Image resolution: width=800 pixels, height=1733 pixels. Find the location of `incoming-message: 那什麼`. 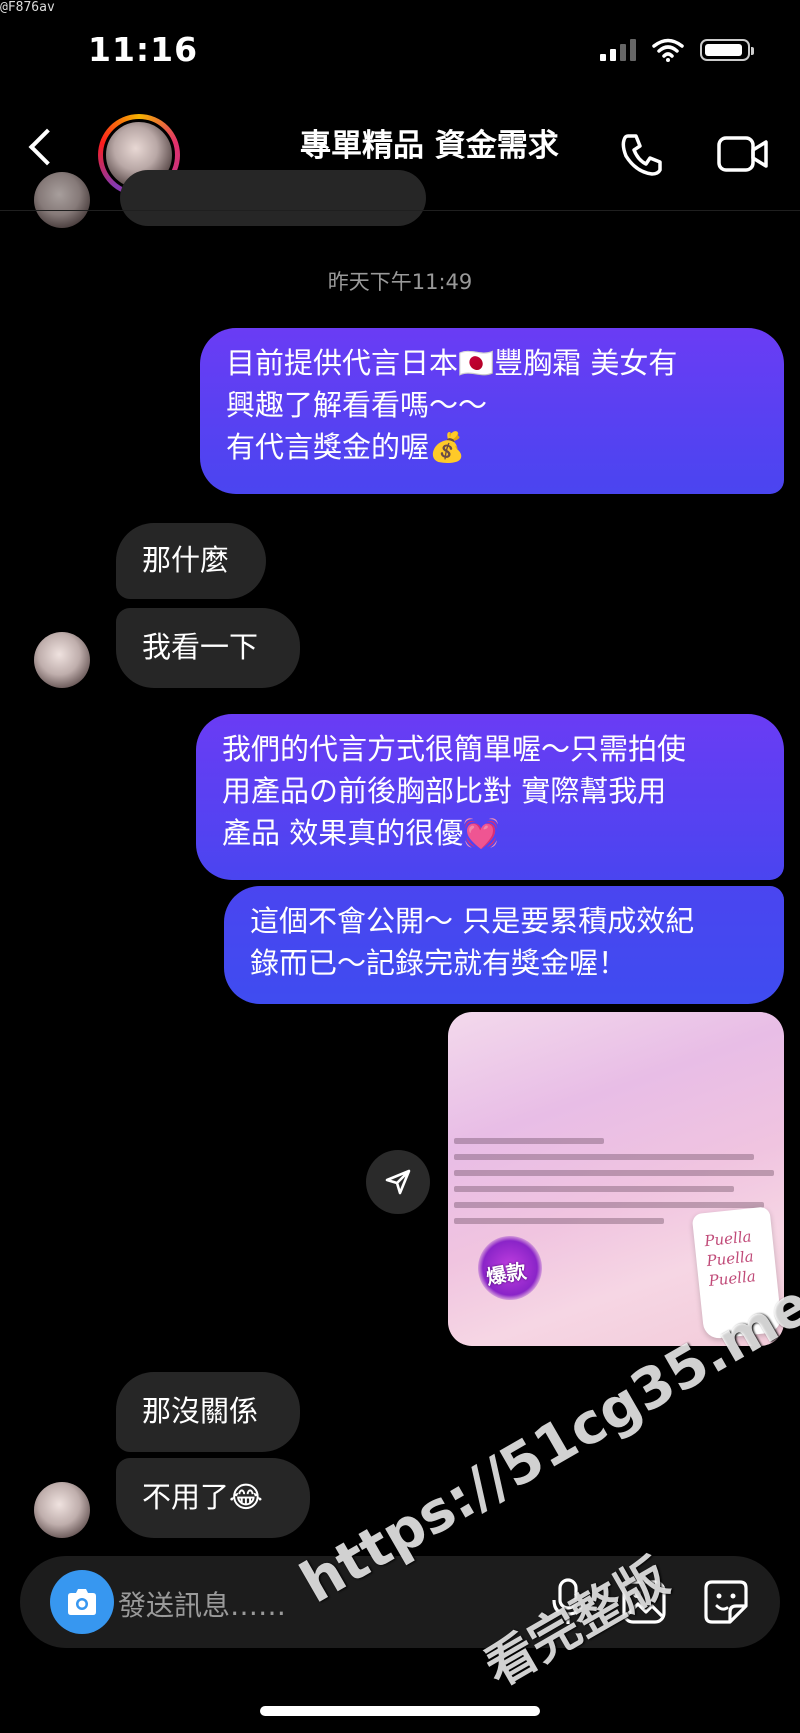

incoming-message: 那什麼 is located at coordinates (191, 561).